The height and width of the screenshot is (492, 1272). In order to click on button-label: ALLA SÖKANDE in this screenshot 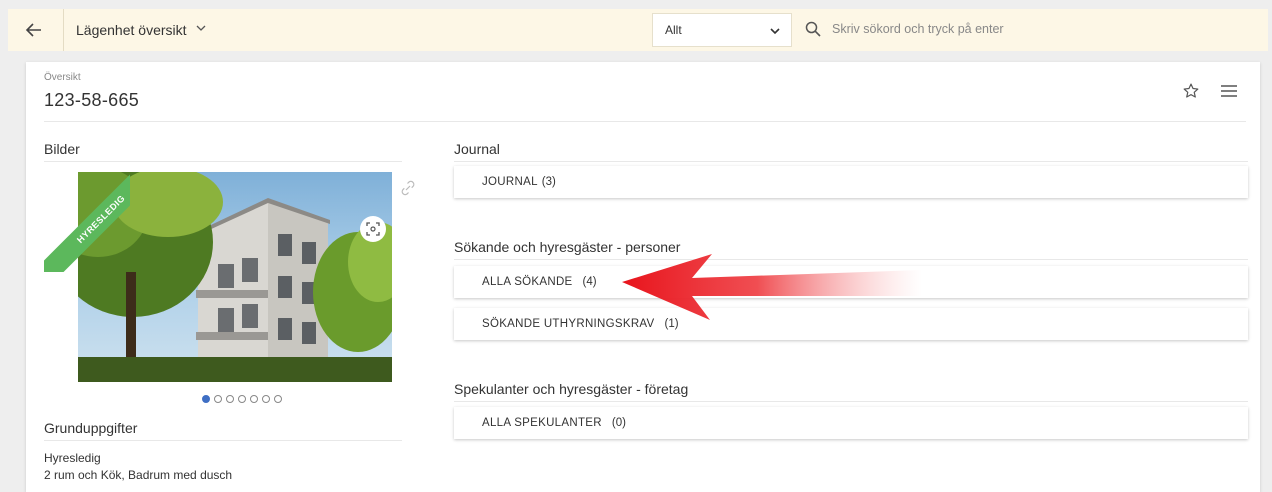, I will do `click(527, 282)`.